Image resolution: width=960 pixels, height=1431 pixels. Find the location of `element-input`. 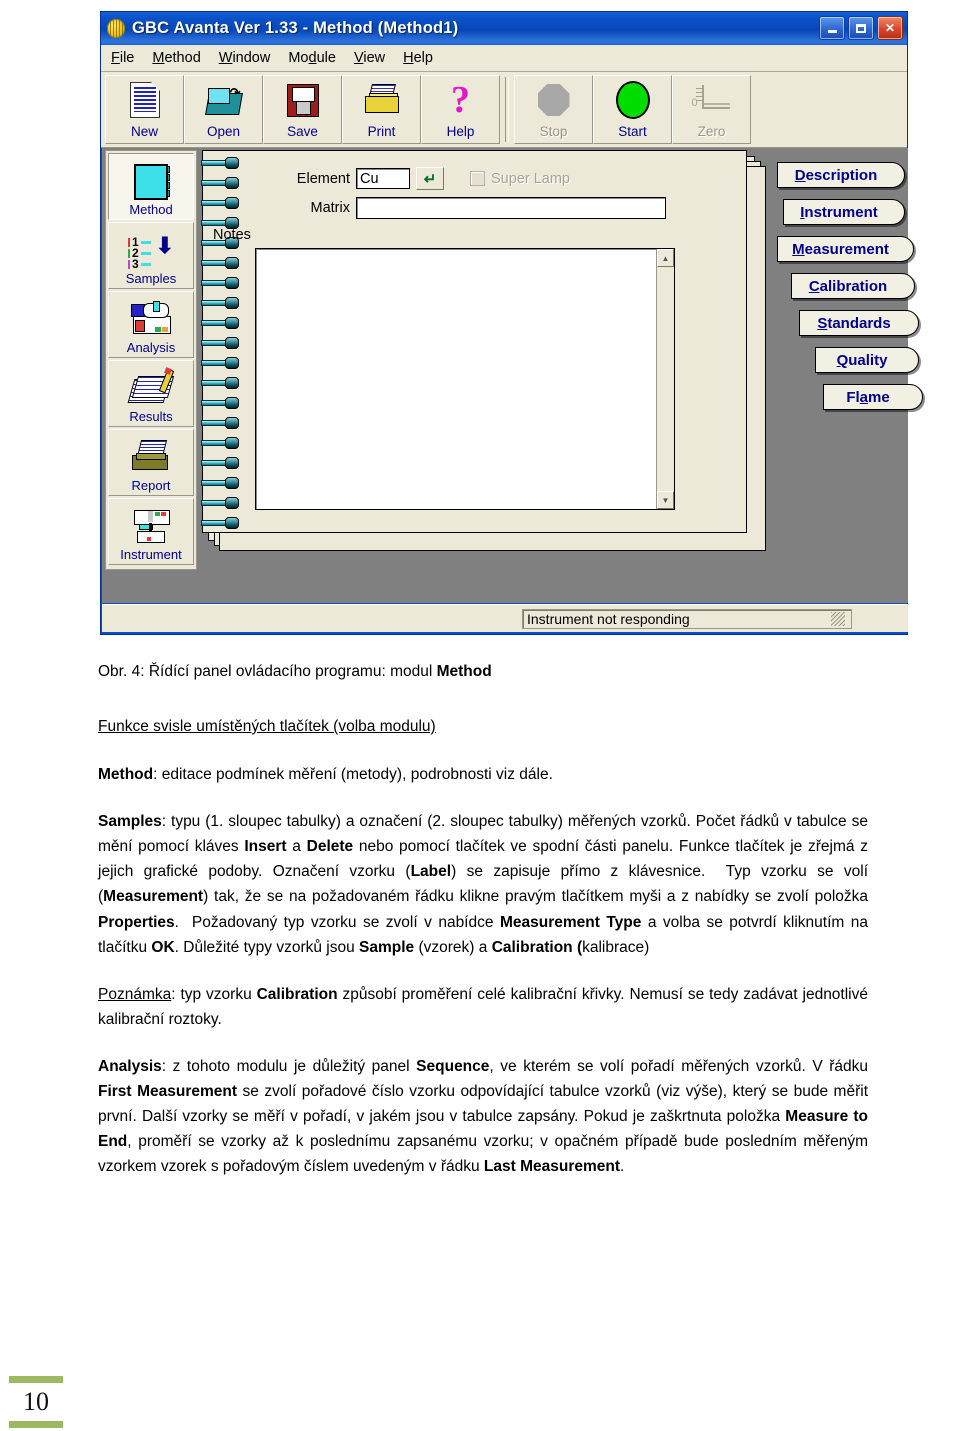

element-input is located at coordinates (383, 178).